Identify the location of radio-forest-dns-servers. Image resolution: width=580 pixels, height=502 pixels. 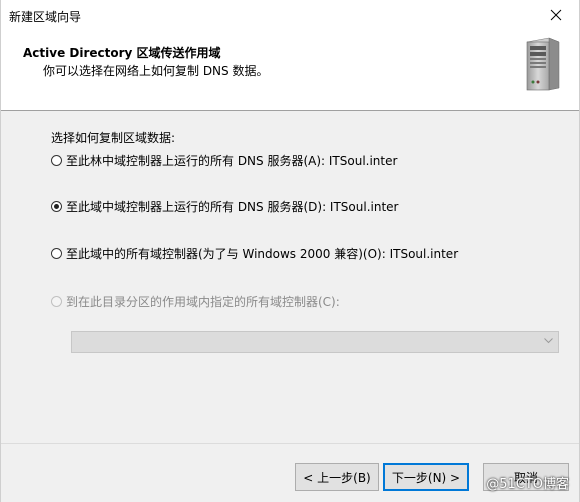
(56, 160).